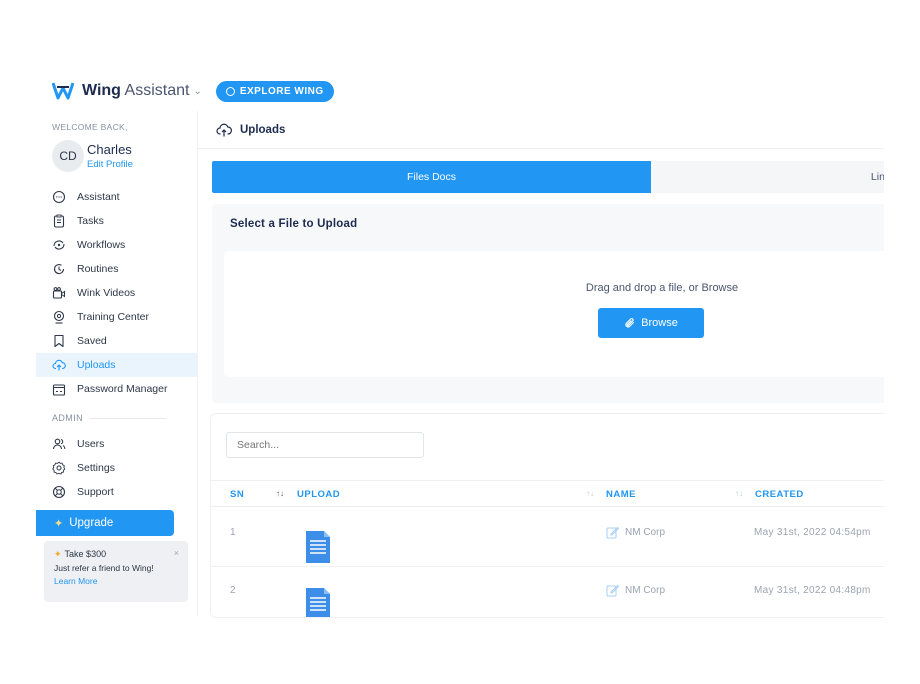  Describe the element at coordinates (59, 341) in the screenshot. I see `bookmark-icon` at that location.